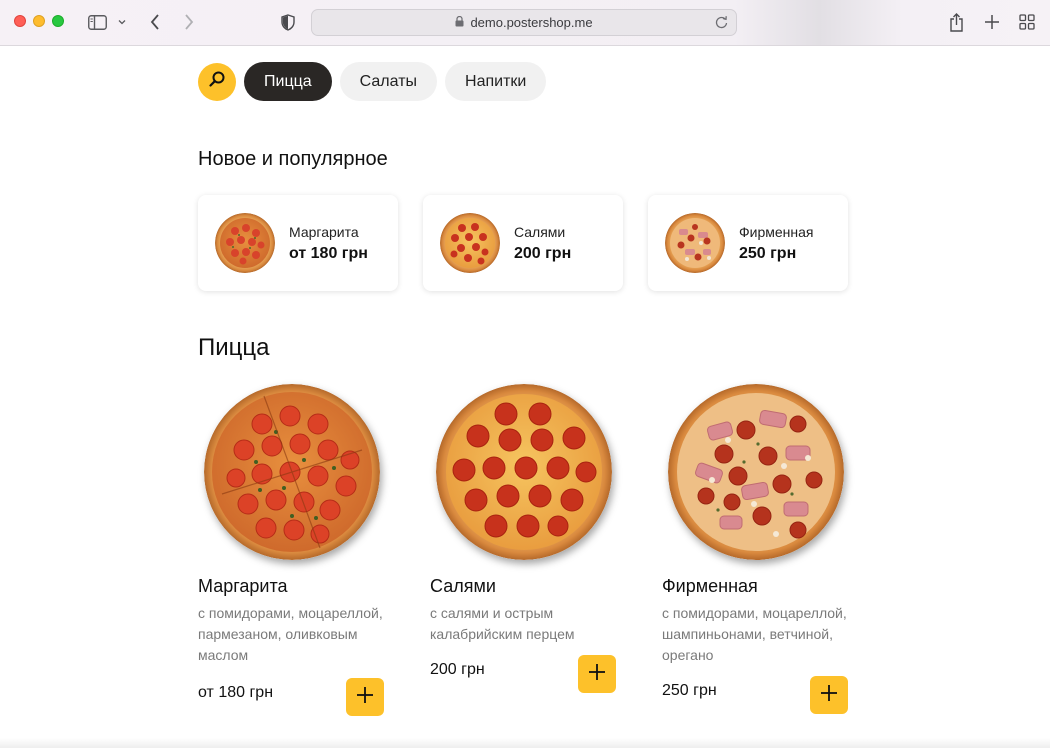 The height and width of the screenshot is (748, 1050). I want to click on salami-image, so click(524, 472).